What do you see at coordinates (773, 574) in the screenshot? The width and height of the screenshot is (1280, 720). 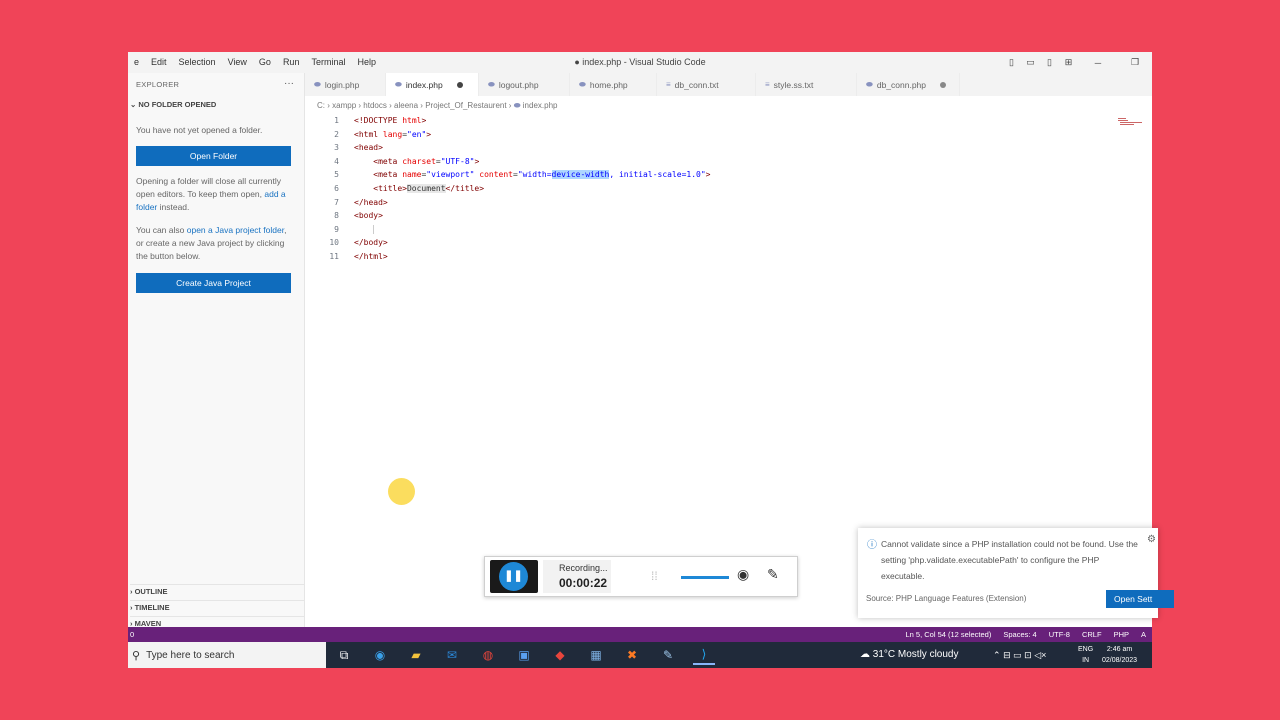 I see `pen-icon: ✎` at bounding box center [773, 574].